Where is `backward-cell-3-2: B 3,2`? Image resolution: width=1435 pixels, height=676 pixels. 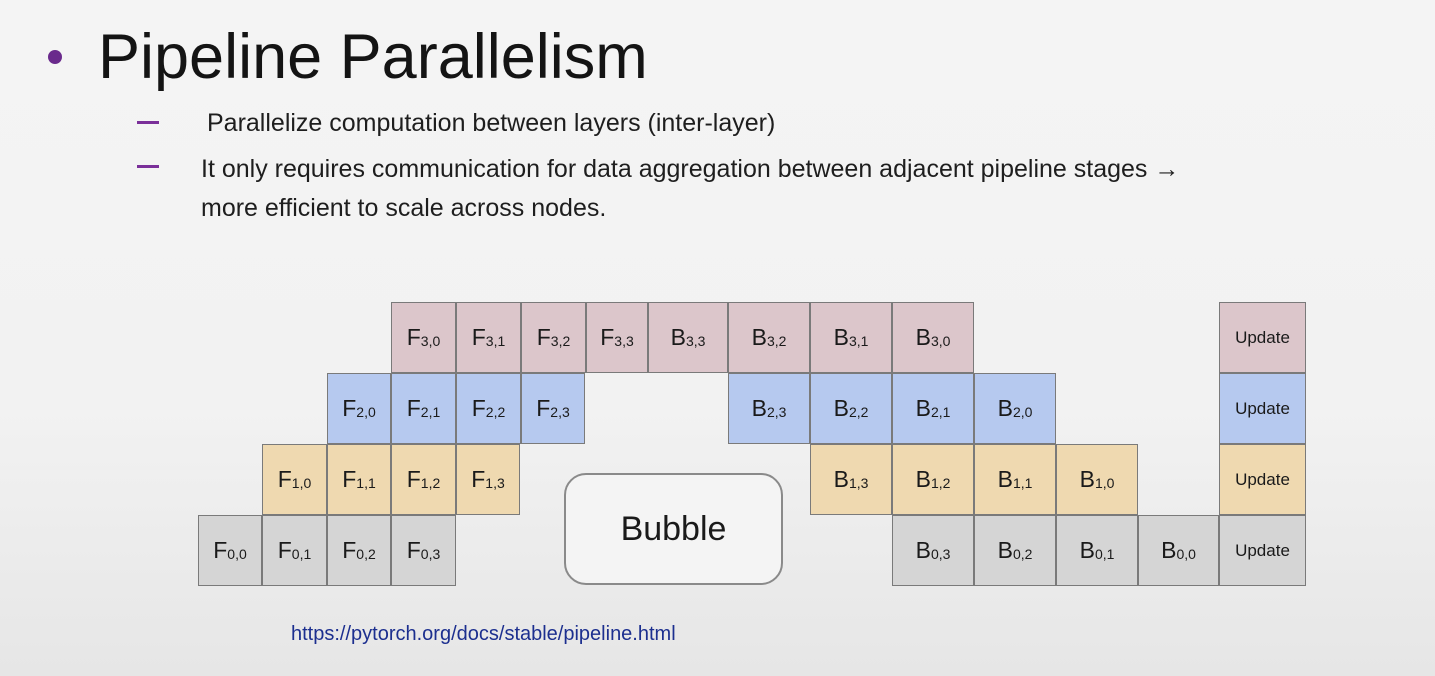
backward-cell-3-2: B 3,2 is located at coordinates (769, 337).